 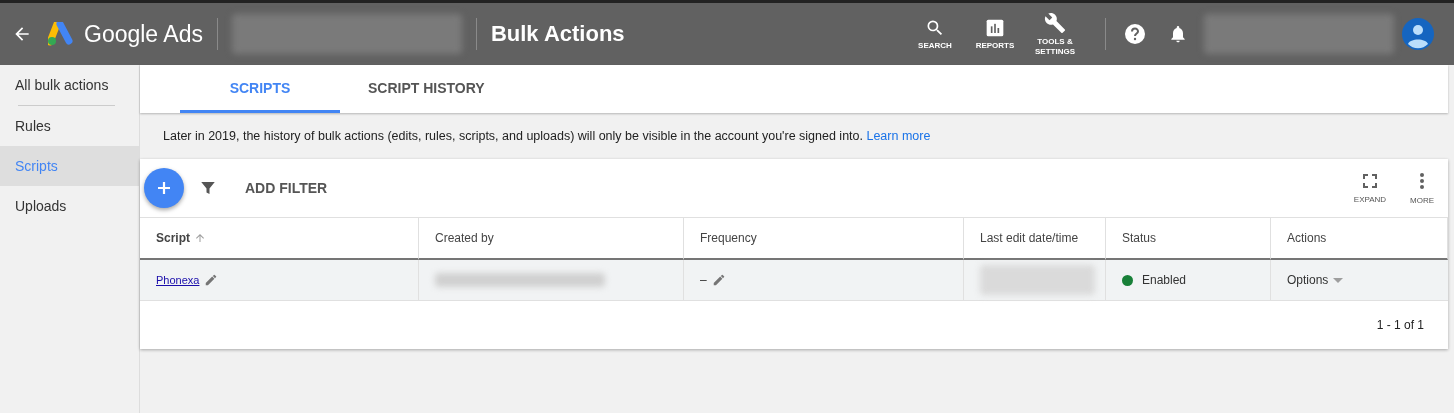 I want to click on toolbar-button: TOOLS & SETTINGS, so click(x=1055, y=34).